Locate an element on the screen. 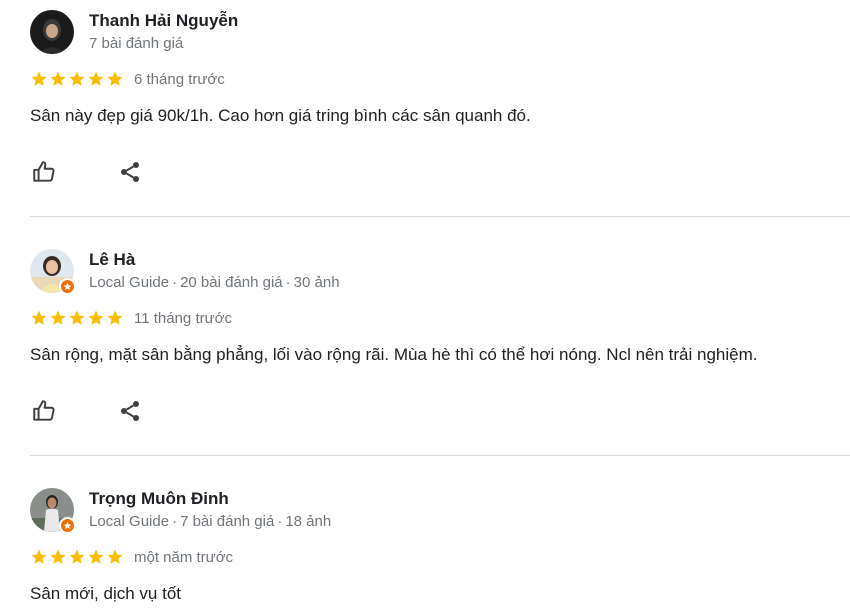 This screenshot has width=850, height=610. author-name: Thanh Hải Nguyễn is located at coordinates (163, 21).